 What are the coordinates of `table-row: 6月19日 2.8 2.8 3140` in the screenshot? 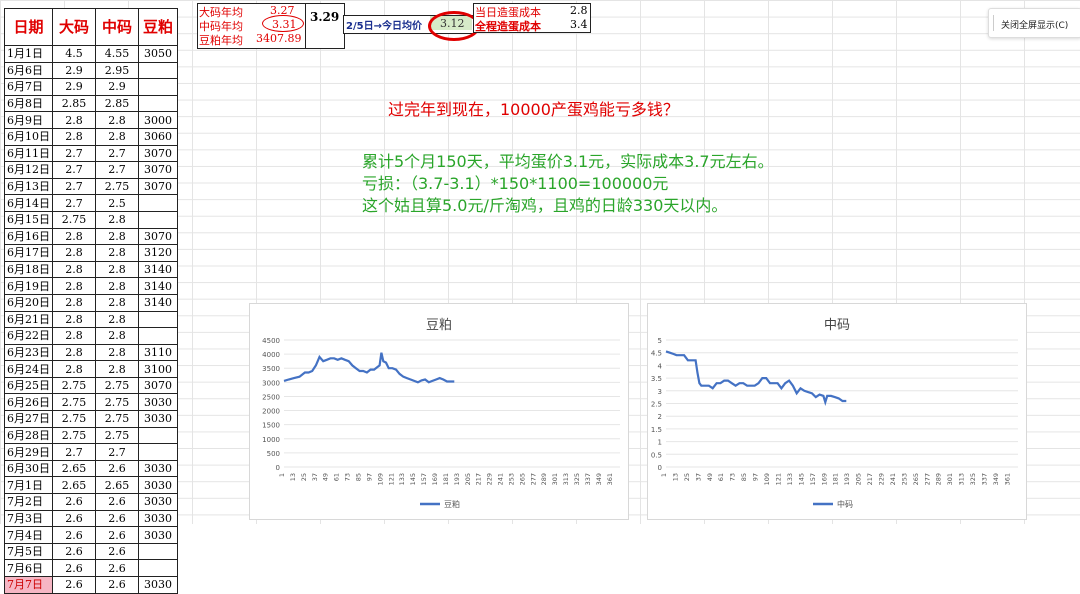 It's located at (91, 286).